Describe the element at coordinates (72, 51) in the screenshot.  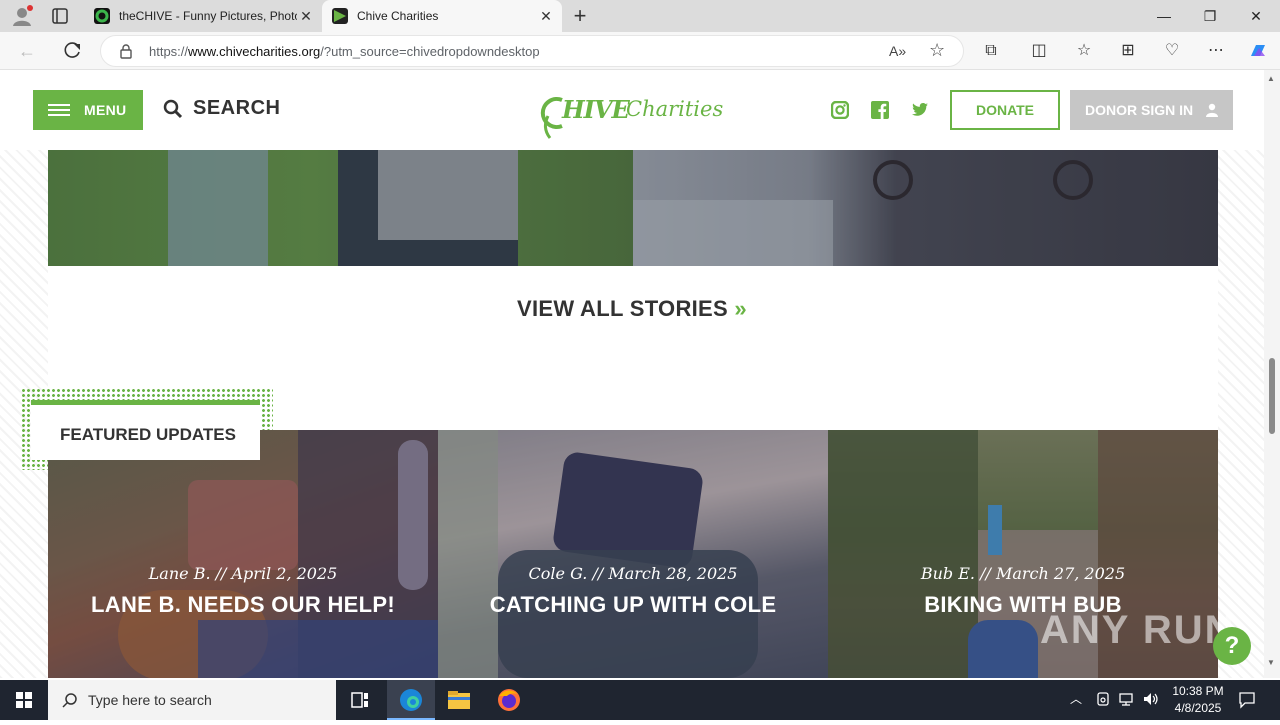
I see `refresh-icon` at that location.